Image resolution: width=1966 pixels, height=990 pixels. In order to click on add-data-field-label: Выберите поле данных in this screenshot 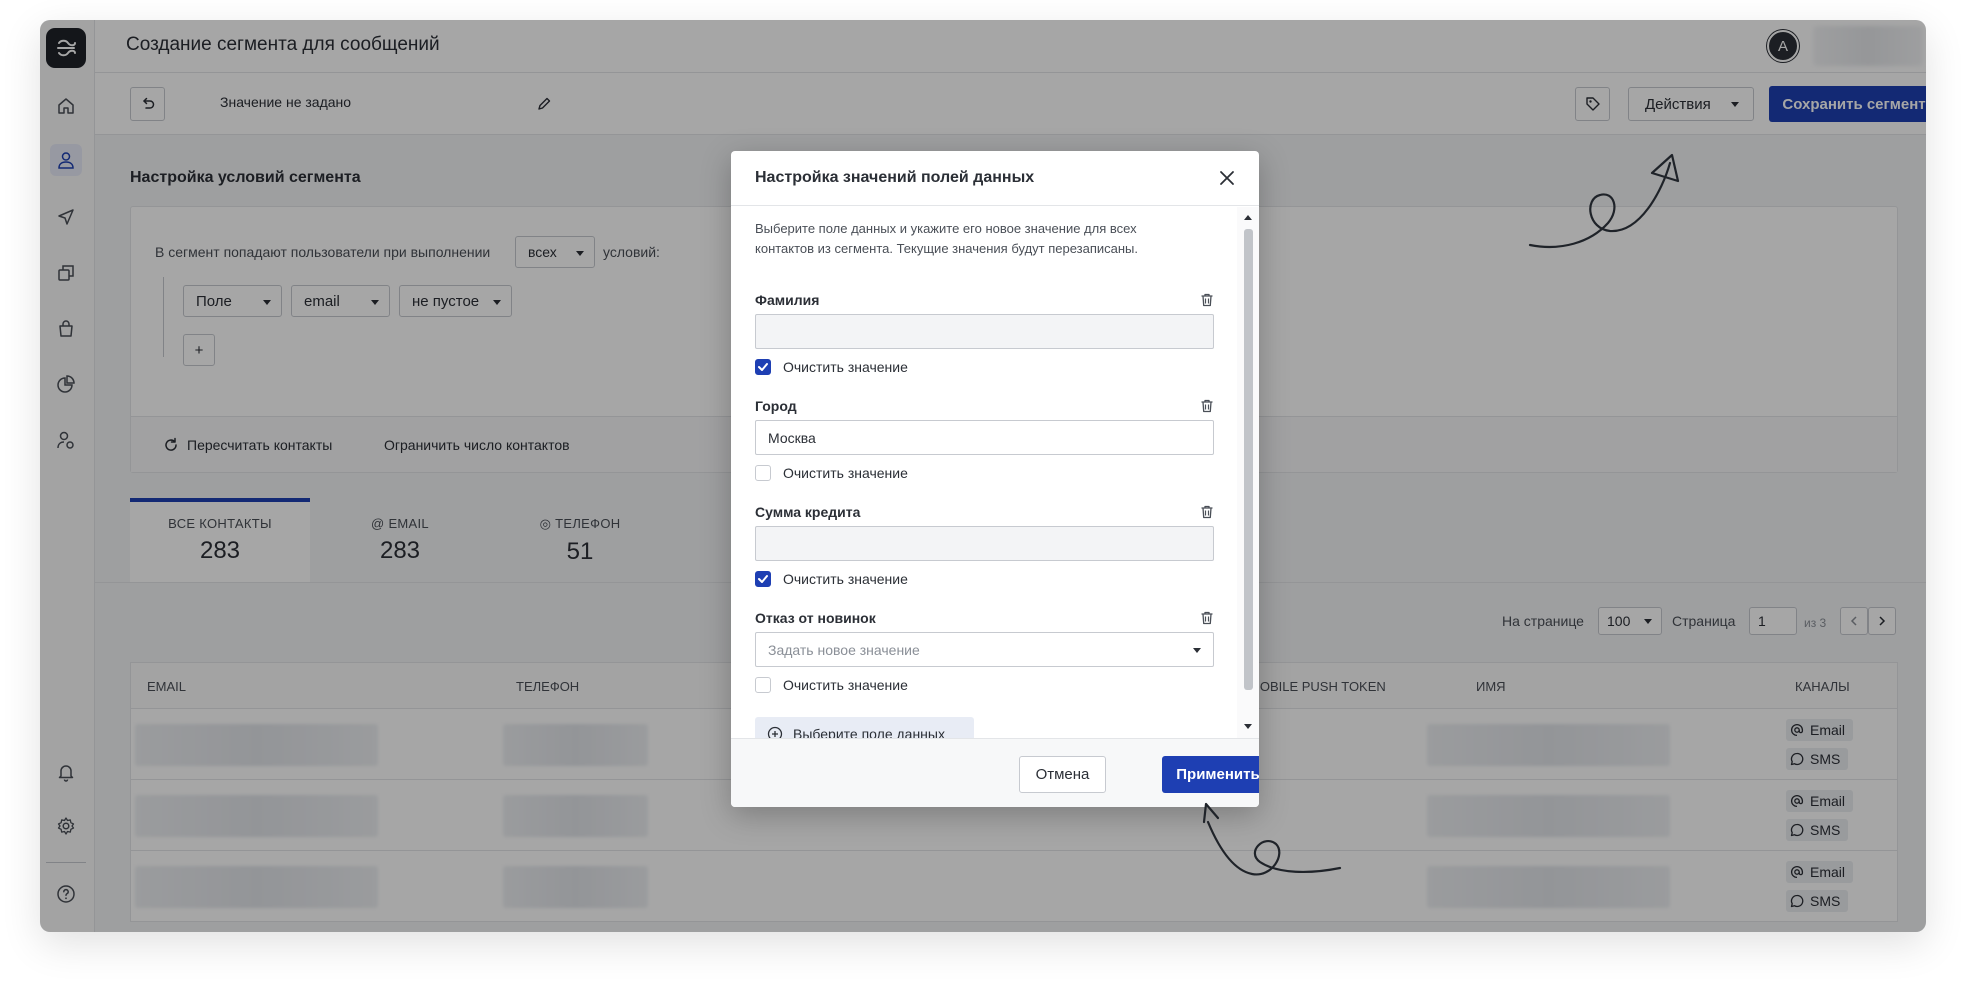, I will do `click(869, 732)`.